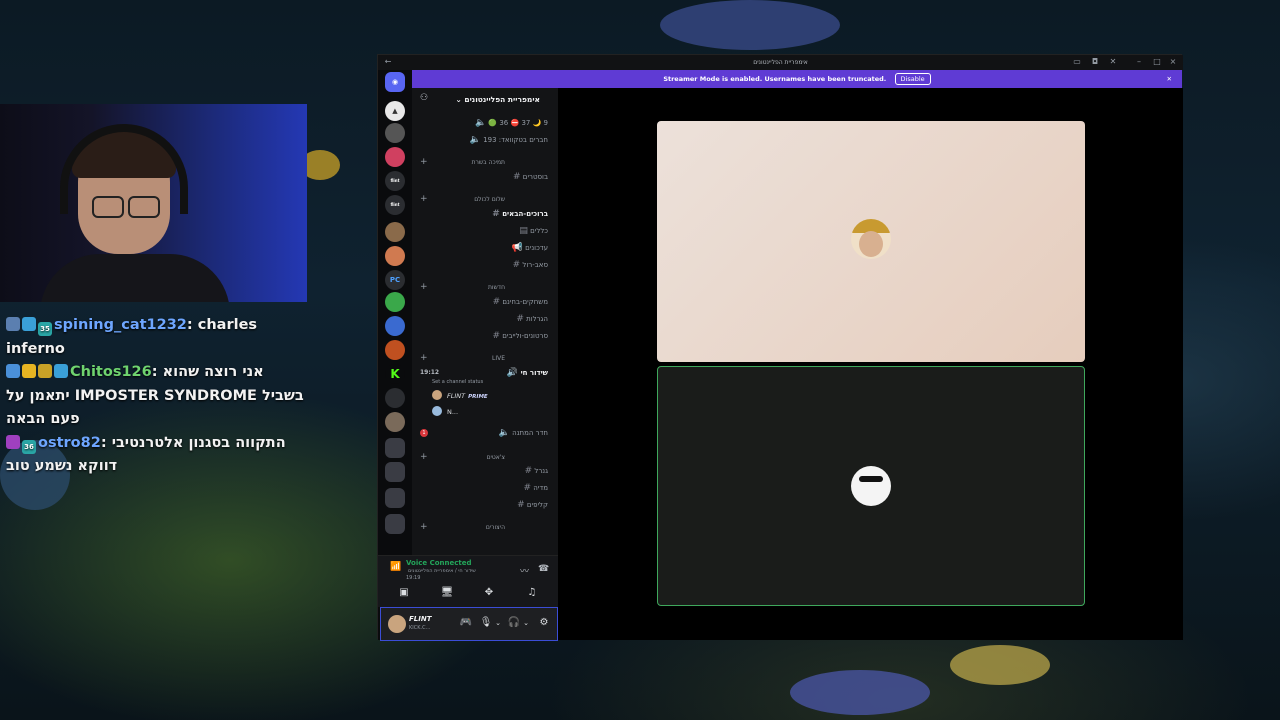 Image resolution: width=1280 pixels, height=720 pixels. What do you see at coordinates (534, 471) in the screenshot?
I see `channel-item: גנרל #` at bounding box center [534, 471].